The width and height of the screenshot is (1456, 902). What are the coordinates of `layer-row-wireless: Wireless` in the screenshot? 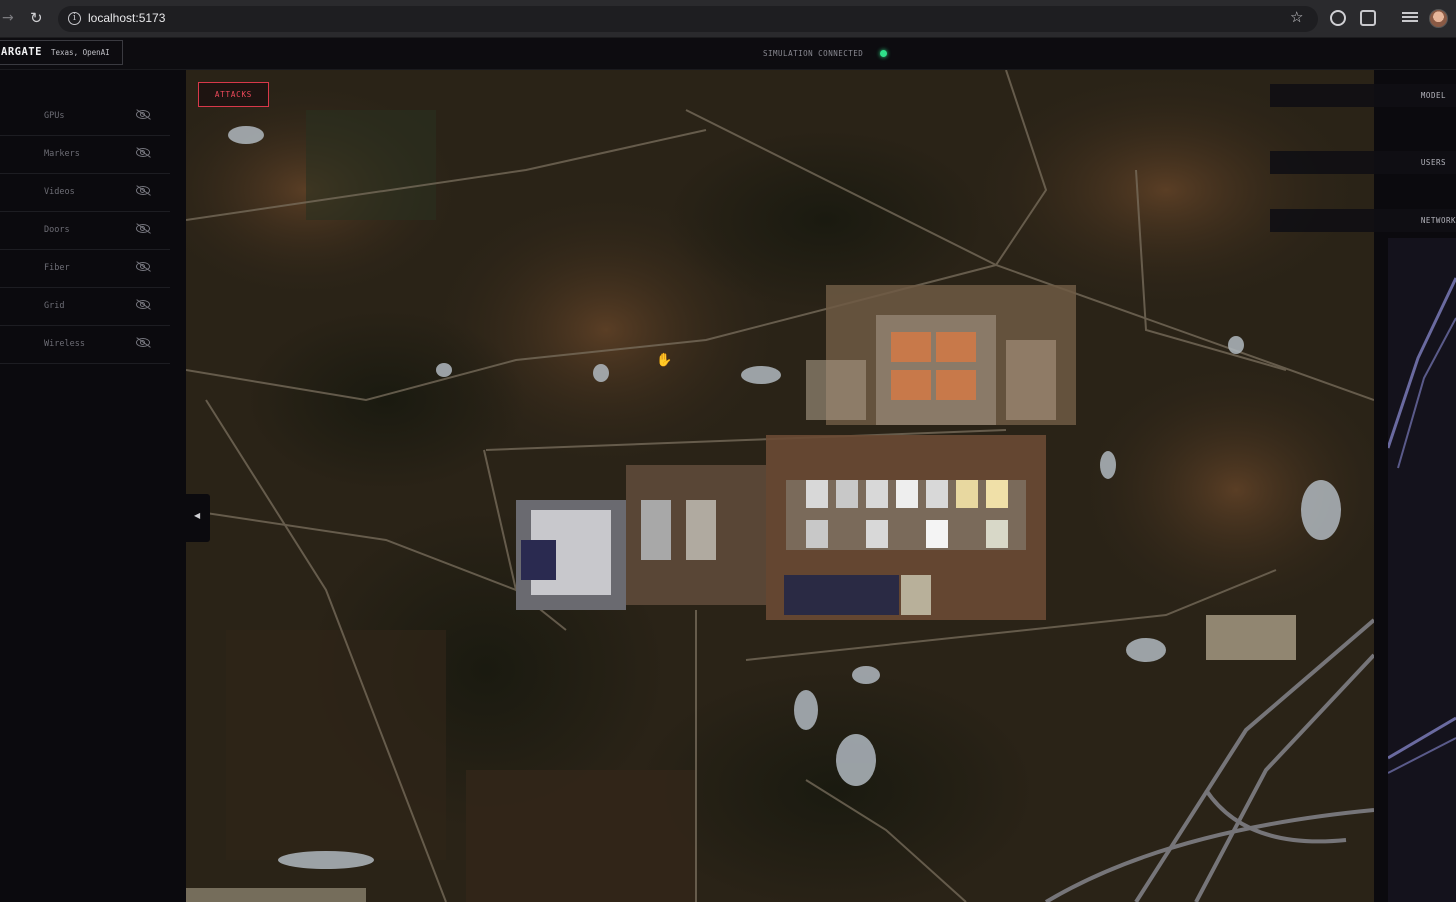 It's located at (85, 345).